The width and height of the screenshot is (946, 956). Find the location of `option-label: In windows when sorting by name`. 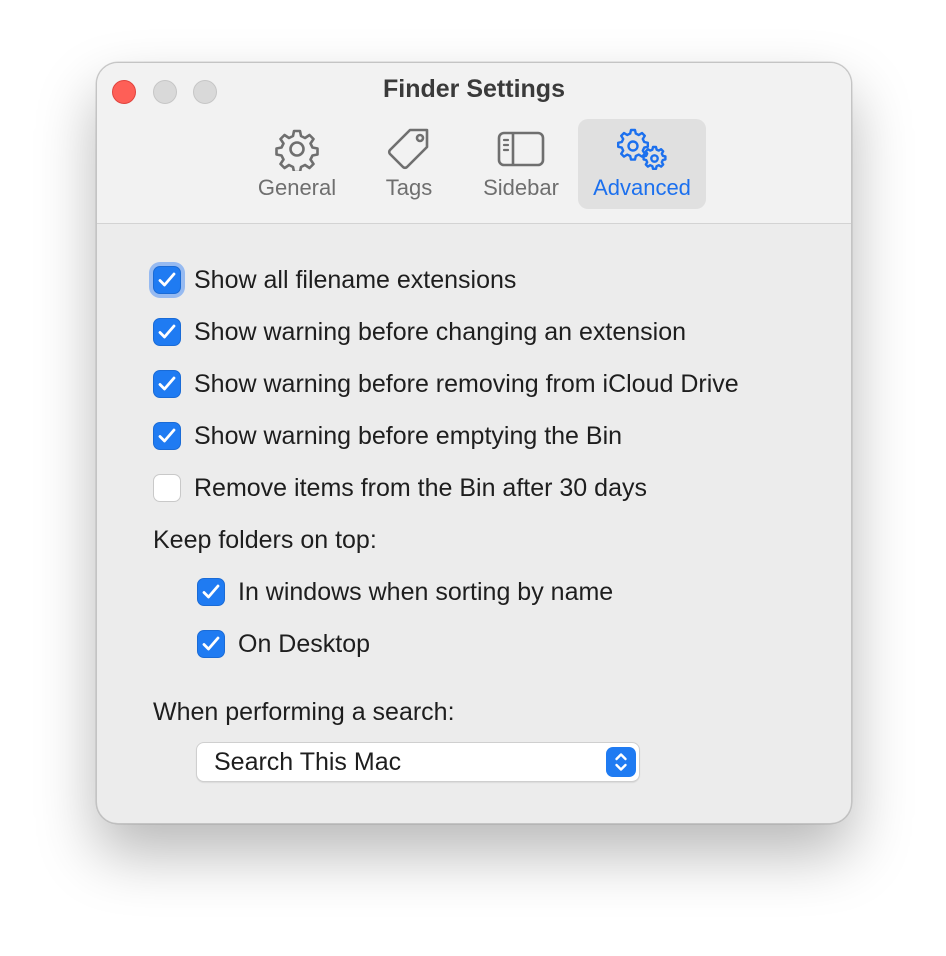

option-label: In windows when sorting by name is located at coordinates (426, 591).